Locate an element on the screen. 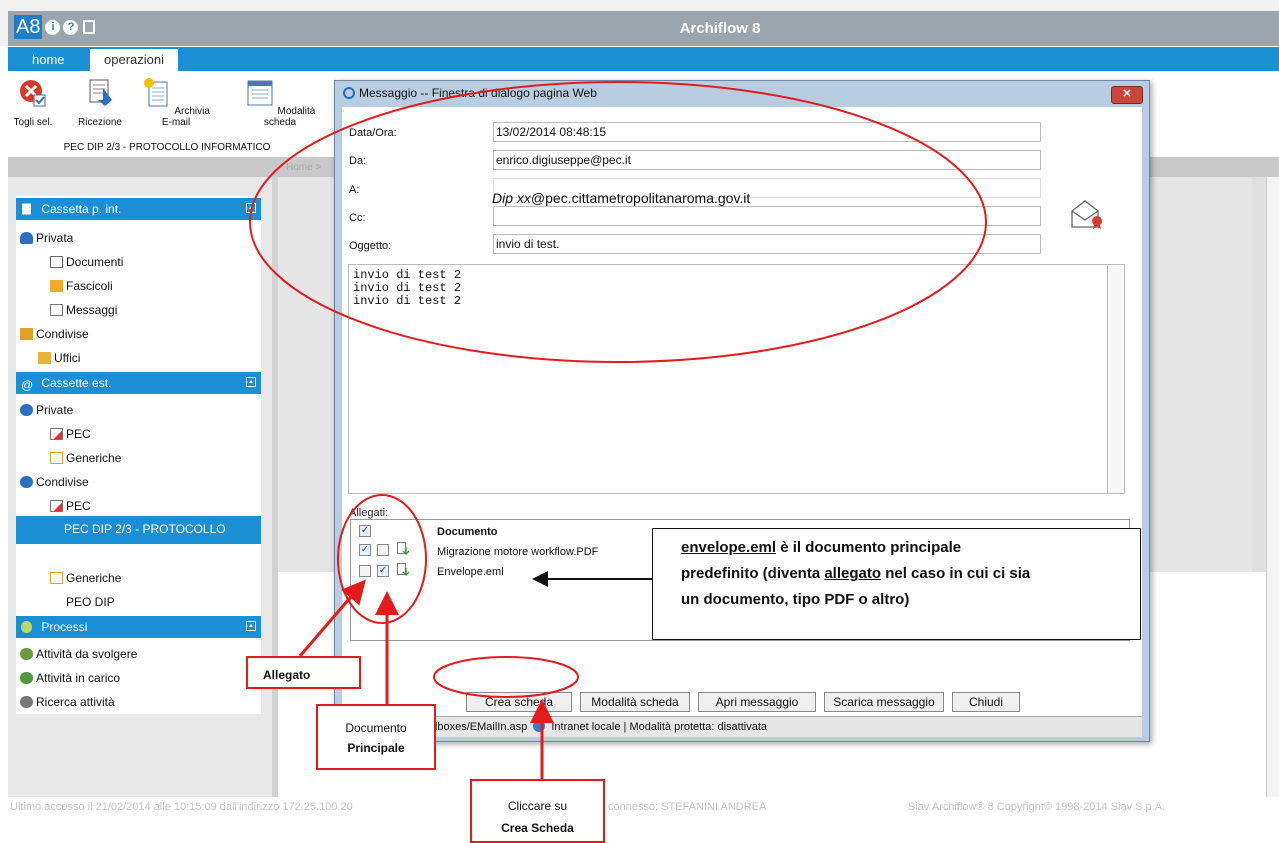 Image resolution: width=1279 pixels, height=843 pixels. nav-pec-condivise: PEC is located at coordinates (70, 506).